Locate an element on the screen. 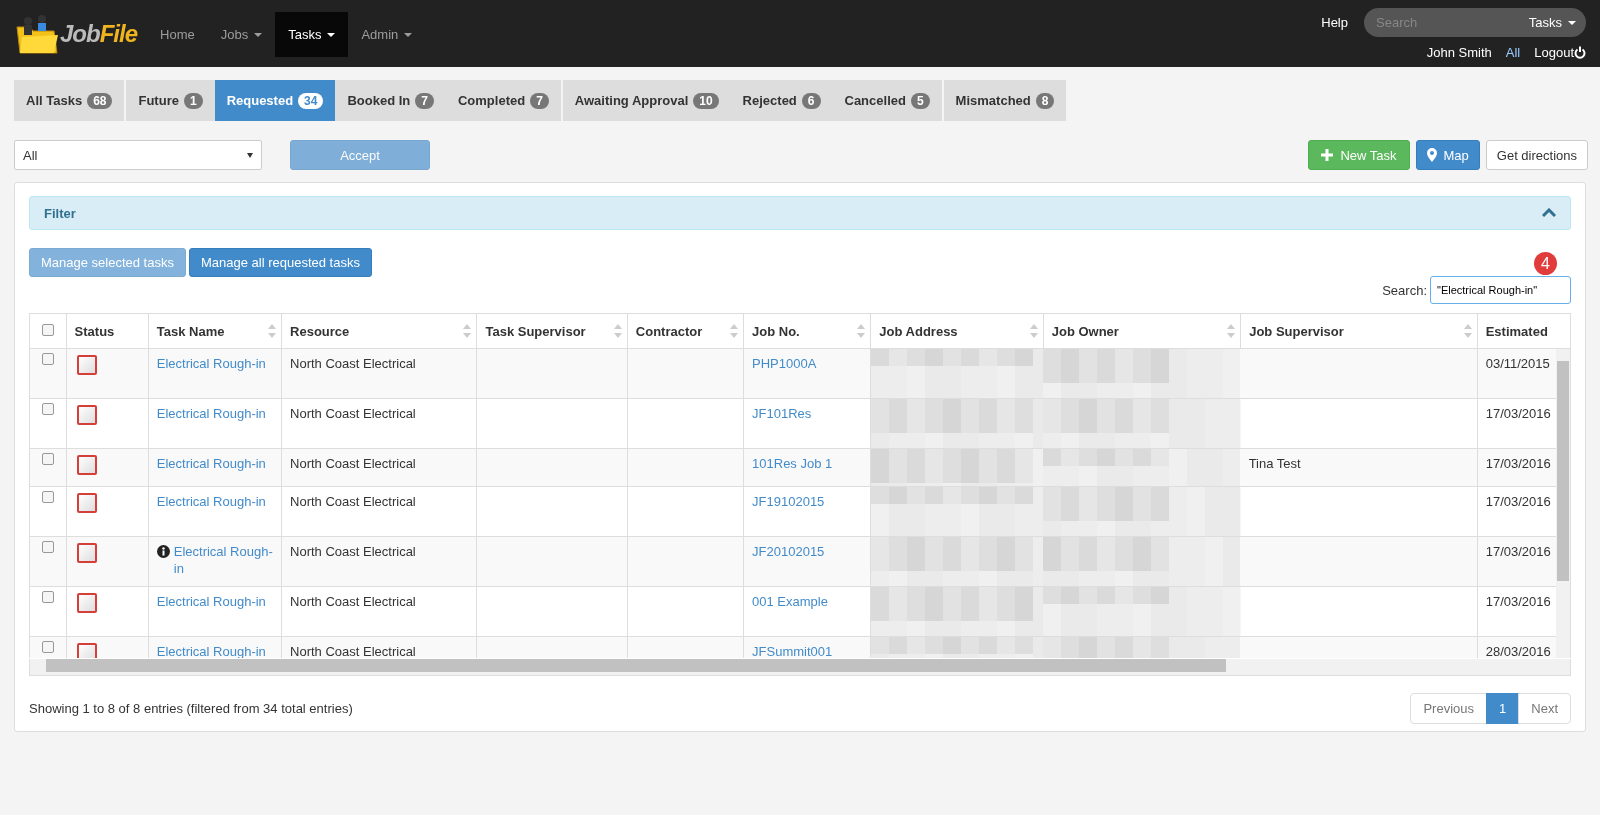 This screenshot has width=1600, height=815. job-number-link: JF20102015 is located at coordinates (788, 551).